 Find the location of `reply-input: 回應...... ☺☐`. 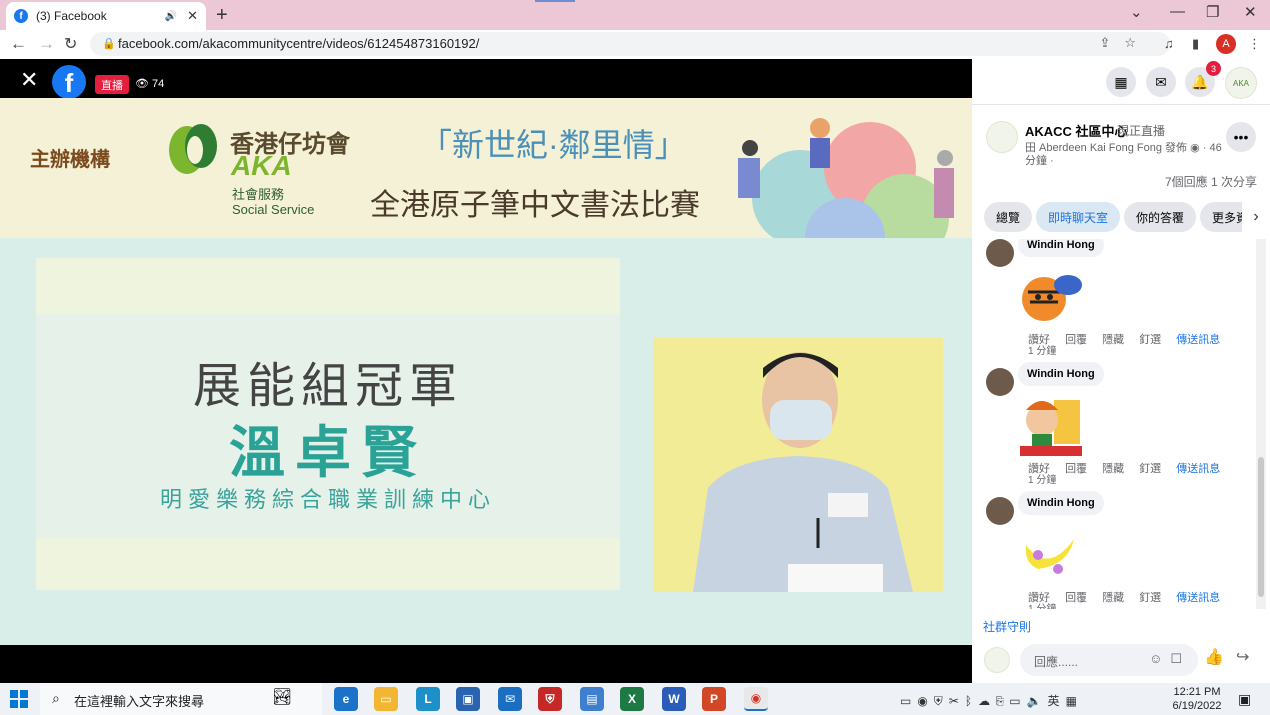

reply-input: 回應...... ☺☐ is located at coordinates (1109, 660).